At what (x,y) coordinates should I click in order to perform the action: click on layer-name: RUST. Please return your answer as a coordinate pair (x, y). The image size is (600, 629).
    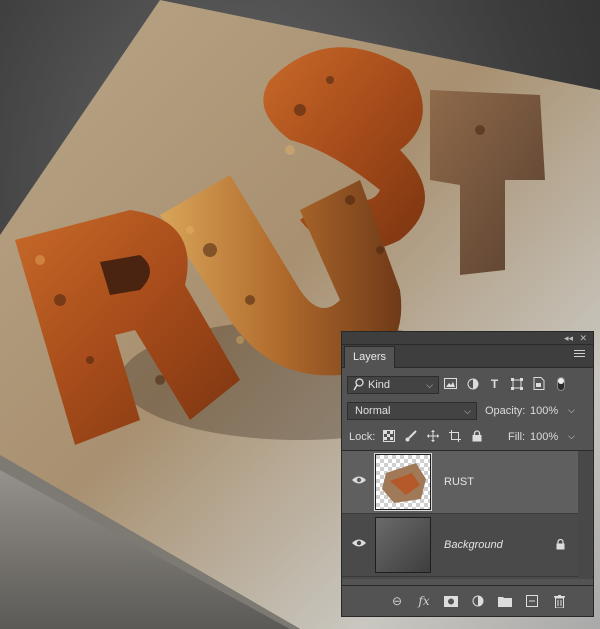
    Looking at the image, I should click on (459, 482).